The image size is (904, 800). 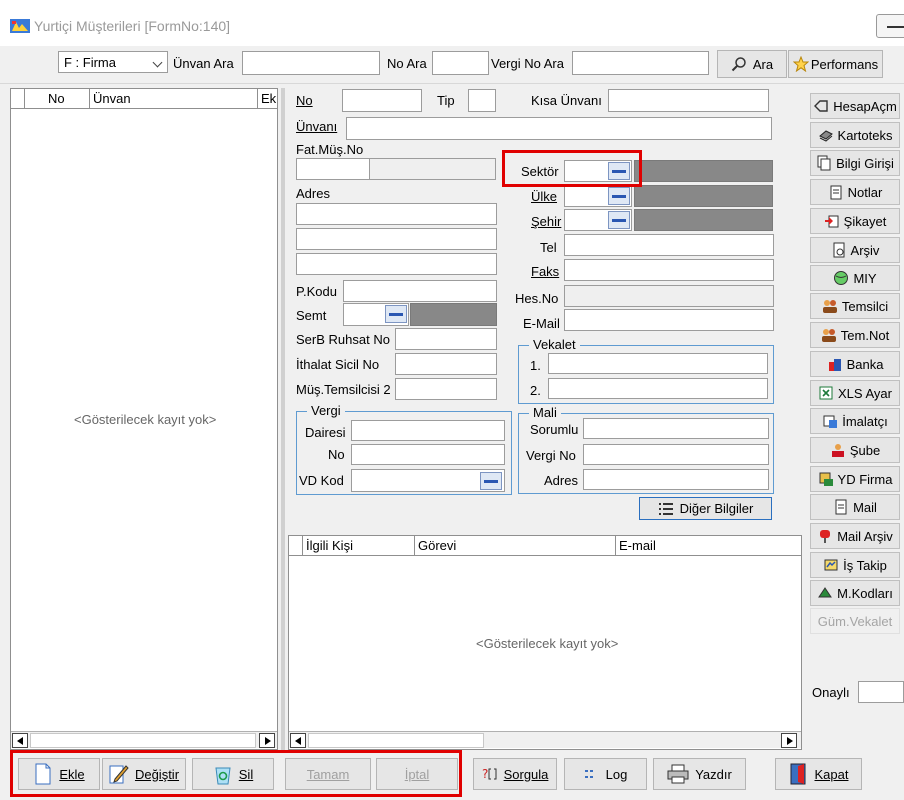 I want to click on yd-firma-button: YD Firma, so click(x=855, y=479).